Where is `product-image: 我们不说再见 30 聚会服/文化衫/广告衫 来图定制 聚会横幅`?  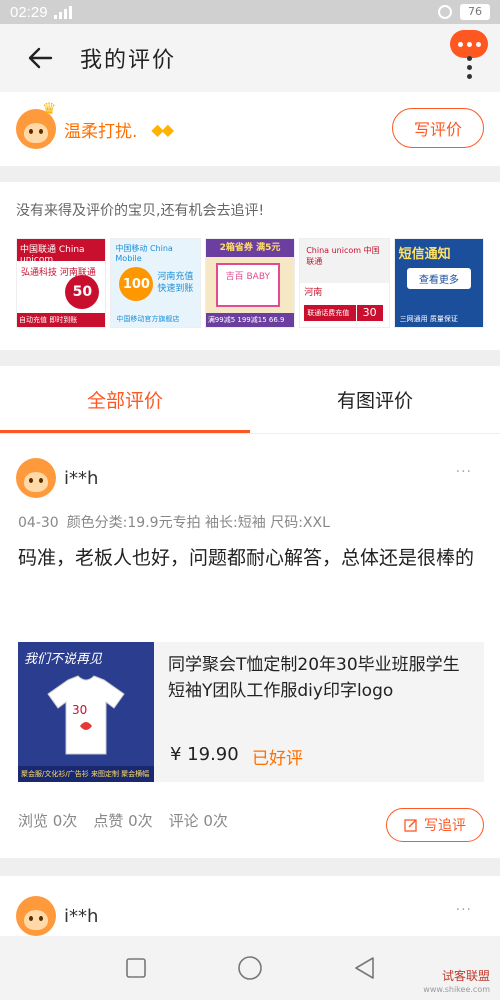 product-image: 我们不说再见 30 聚会服/文化衫/广告衫 来图定制 聚会横幅 is located at coordinates (86, 712).